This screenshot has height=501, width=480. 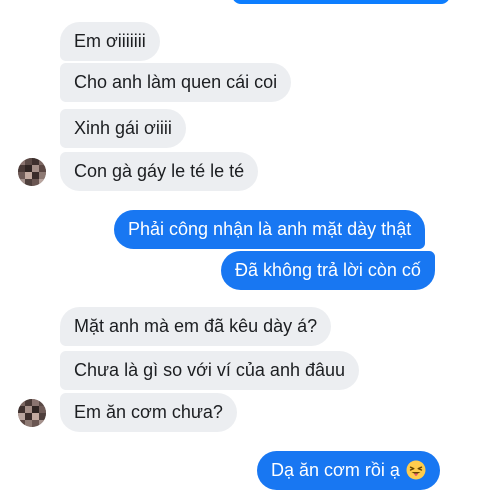 I want to click on incoming-message: Xinh gái ơiiii, so click(x=123, y=128).